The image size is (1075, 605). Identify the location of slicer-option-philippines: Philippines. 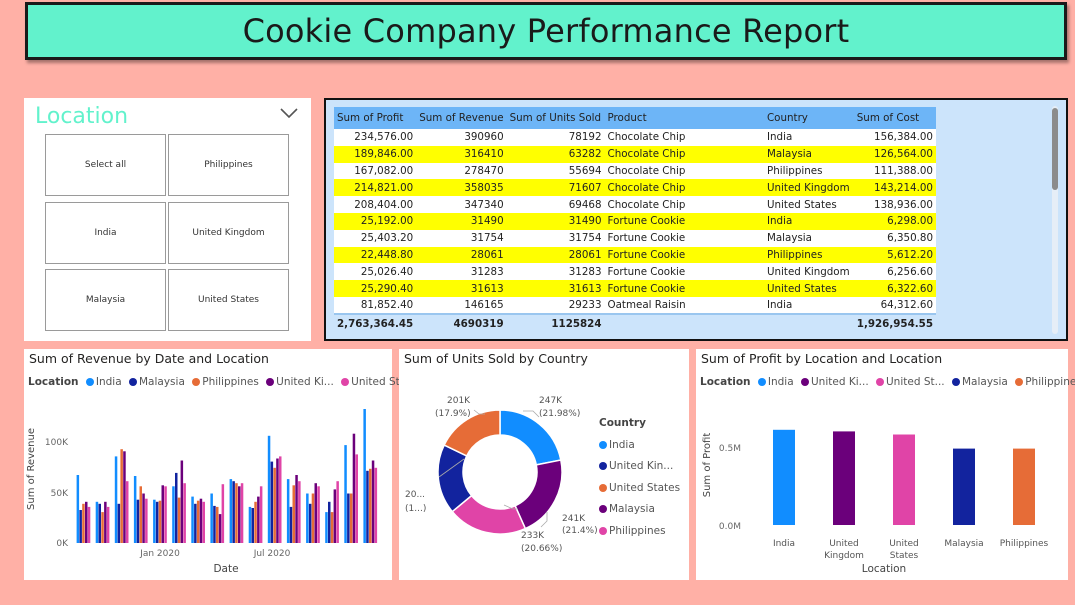
(228, 165).